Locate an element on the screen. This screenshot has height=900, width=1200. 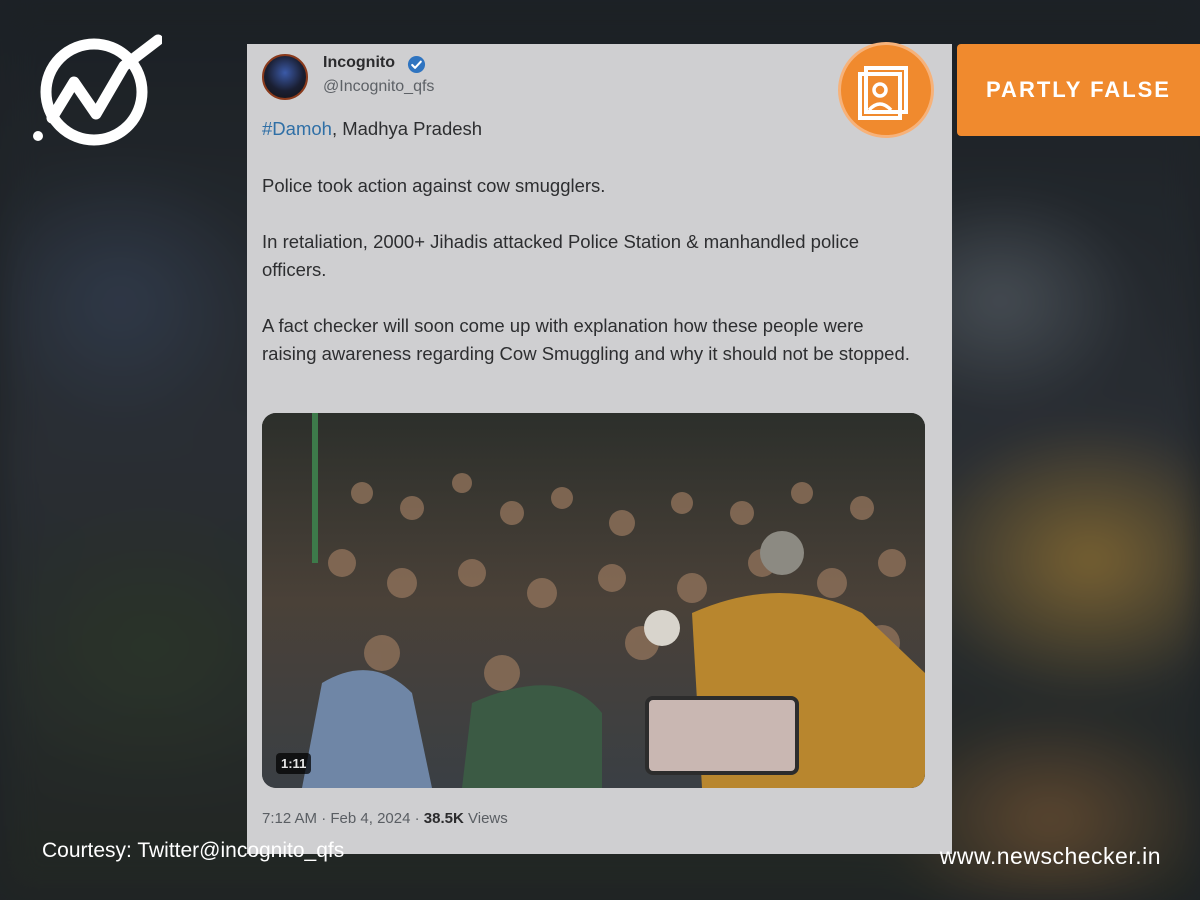
tweet-meta: 7:12 AM · Feb 4, 2024 · 38.5K Views is located at coordinates (385, 818).